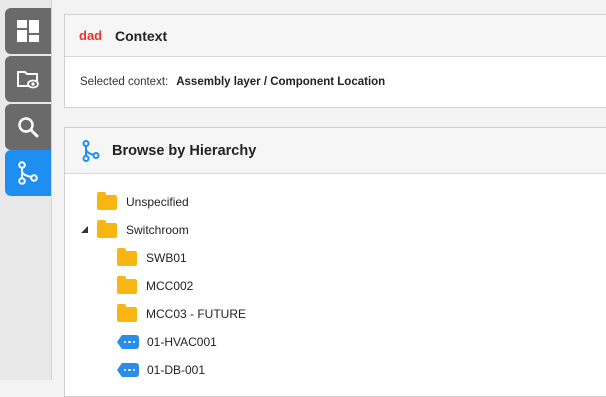 This screenshot has height=397, width=606. I want to click on tree-item-unspecified: Unspecified, so click(143, 202).